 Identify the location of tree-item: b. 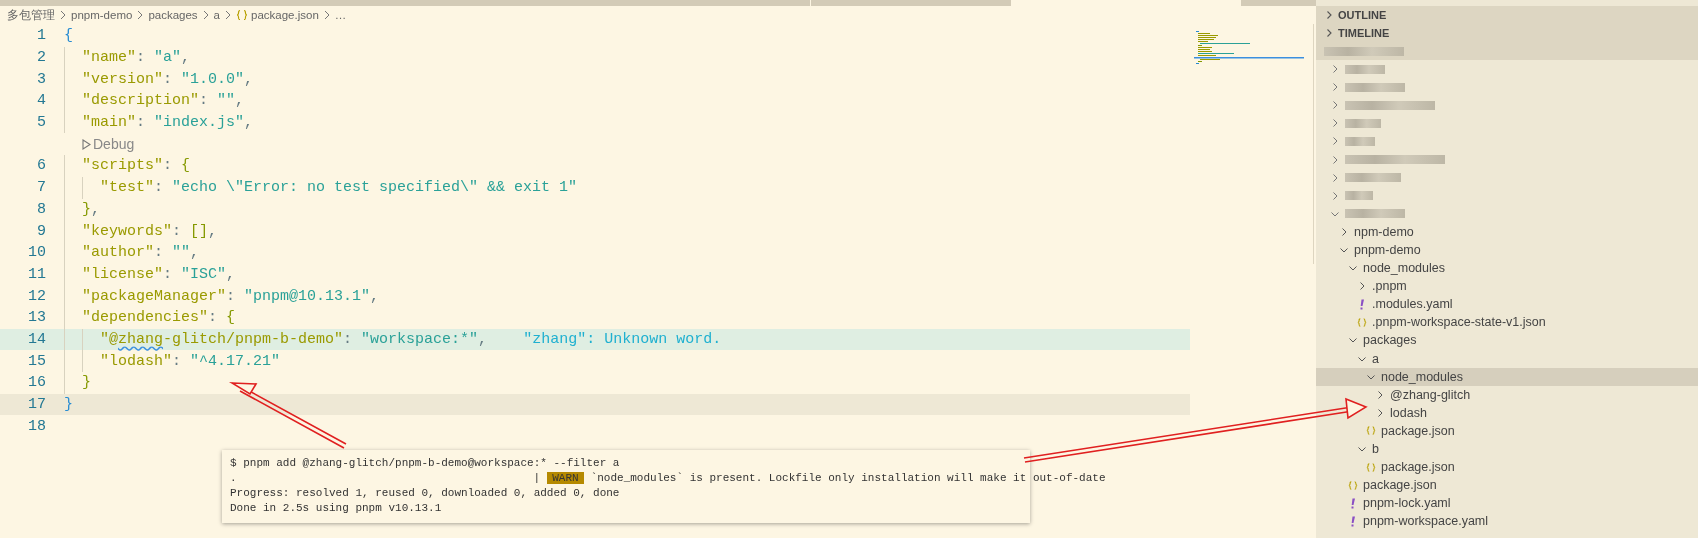
(1375, 449).